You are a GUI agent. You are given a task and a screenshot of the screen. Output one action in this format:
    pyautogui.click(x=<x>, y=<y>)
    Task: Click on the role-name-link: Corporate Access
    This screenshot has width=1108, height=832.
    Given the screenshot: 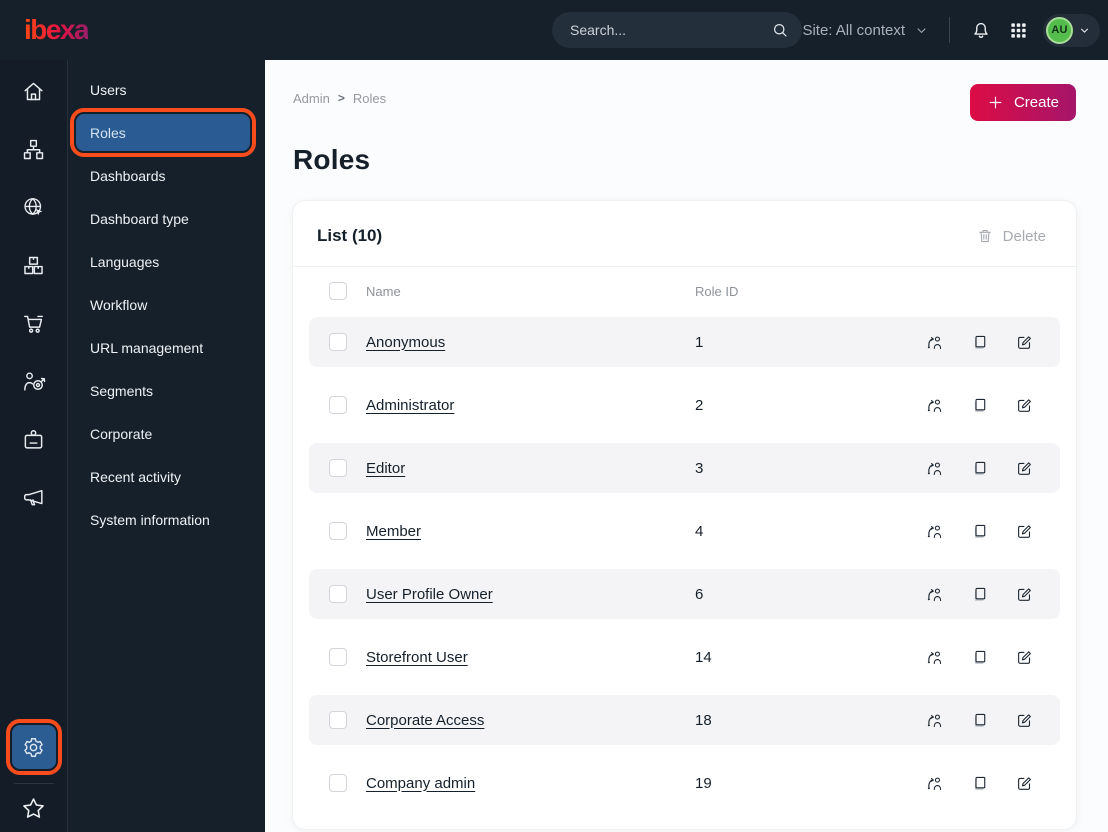 What is the action you would take?
    pyautogui.click(x=521, y=720)
    